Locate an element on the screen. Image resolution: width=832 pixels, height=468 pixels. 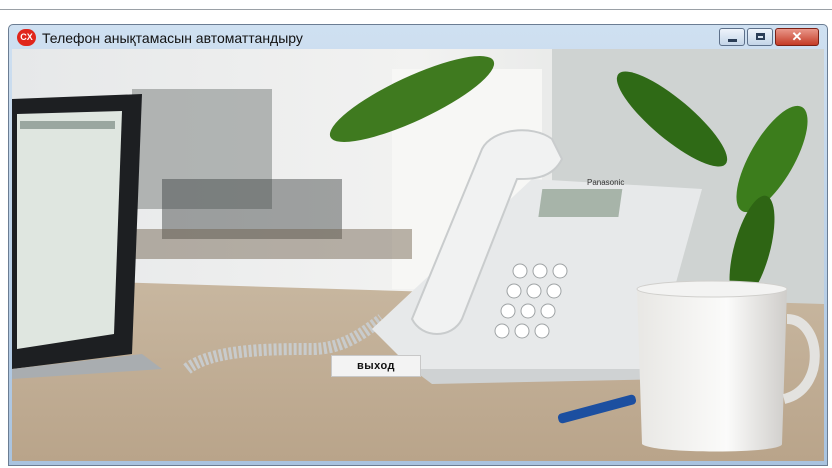
maximize-icon is located at coordinates (760, 36).